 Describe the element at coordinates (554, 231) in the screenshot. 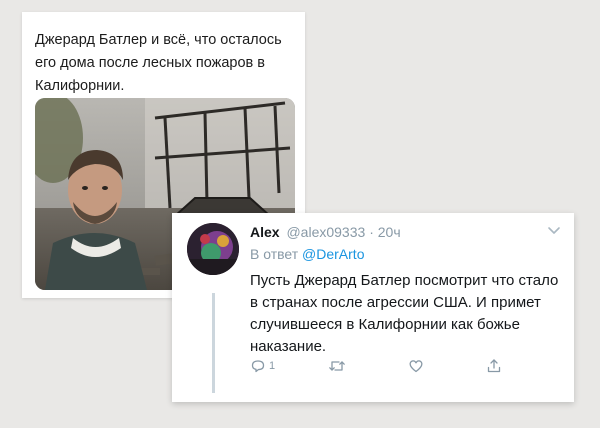

I see `chevron-down-icon` at that location.